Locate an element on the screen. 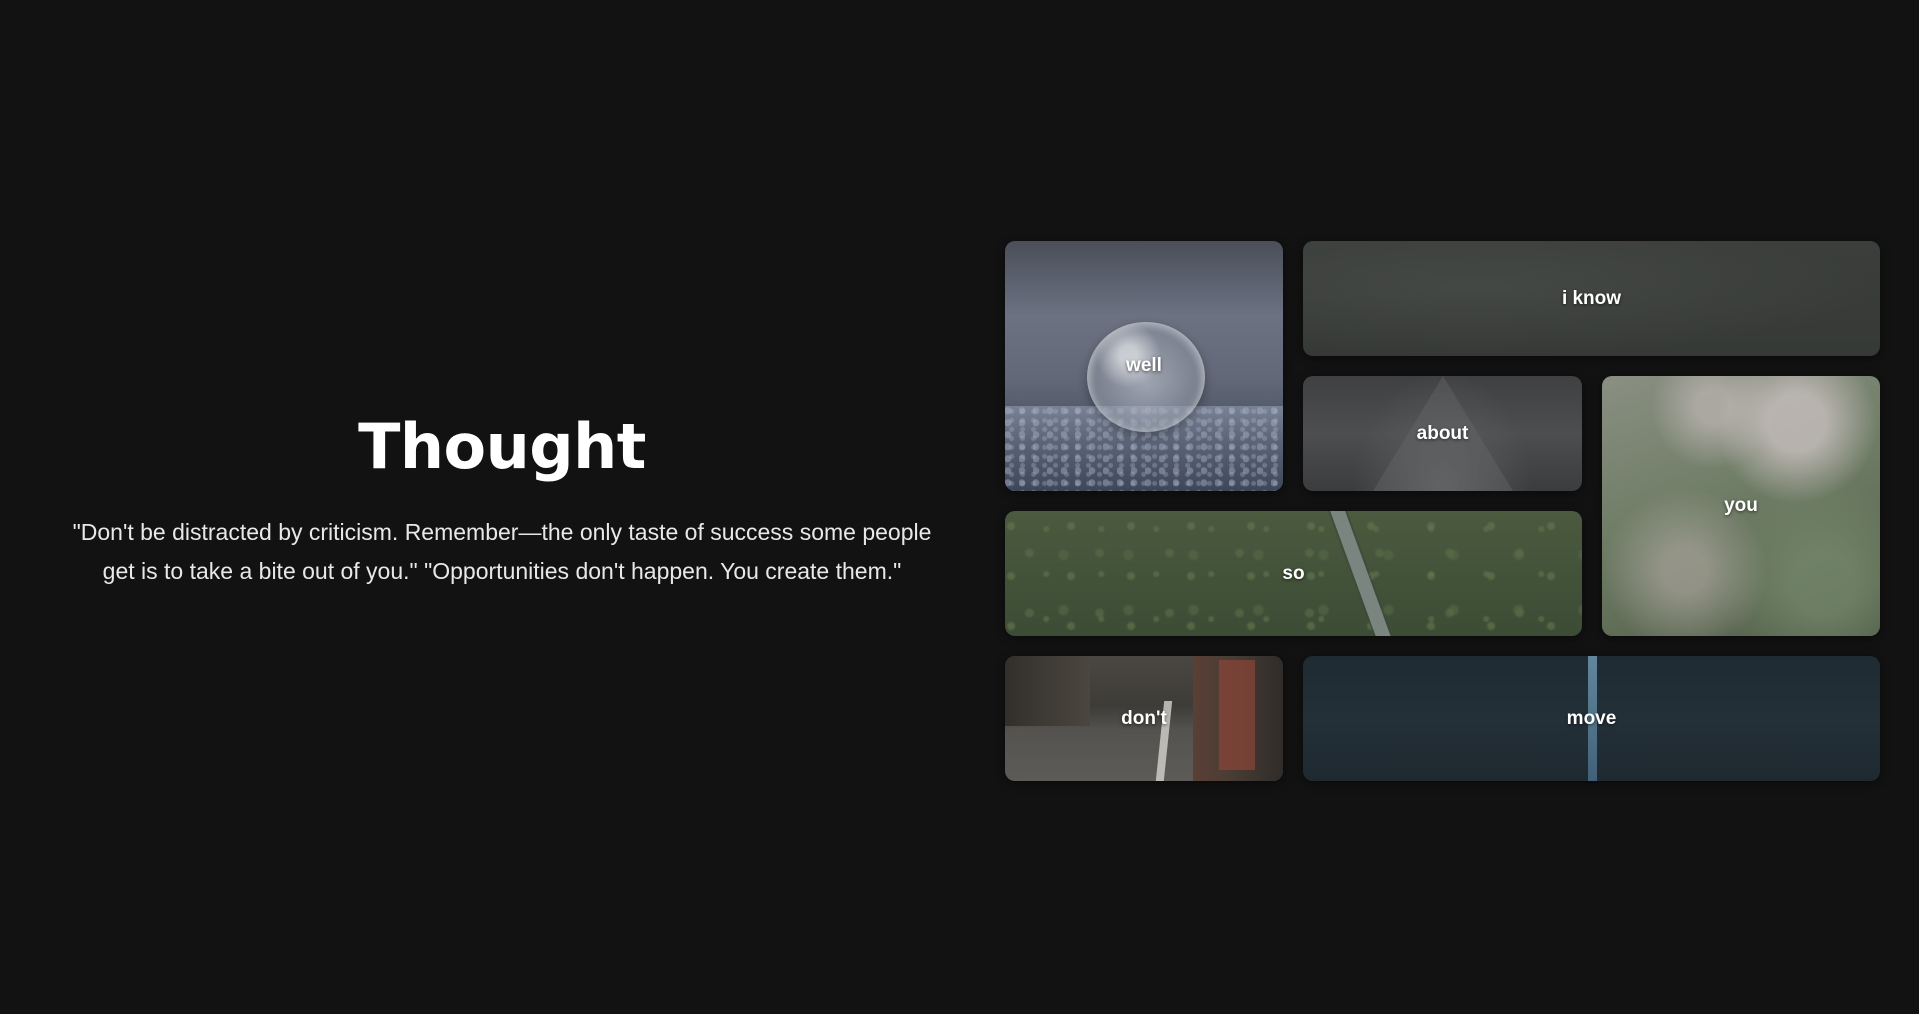 The height and width of the screenshot is (1014, 1919). tile-label: you is located at coordinates (1741, 505).